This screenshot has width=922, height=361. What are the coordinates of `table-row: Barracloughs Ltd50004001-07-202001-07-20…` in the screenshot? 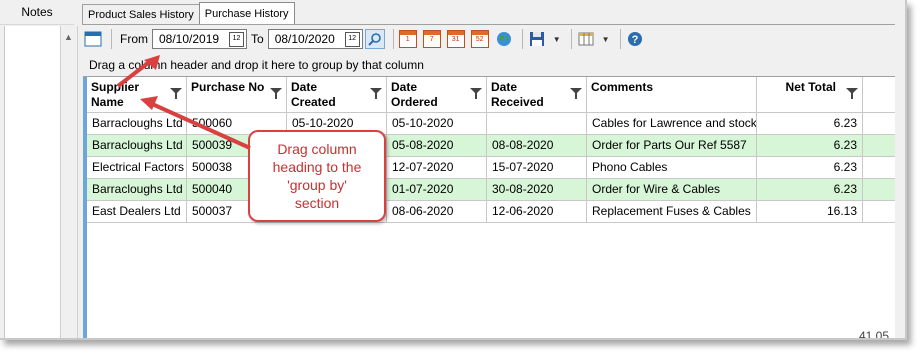 It's located at (491, 190).